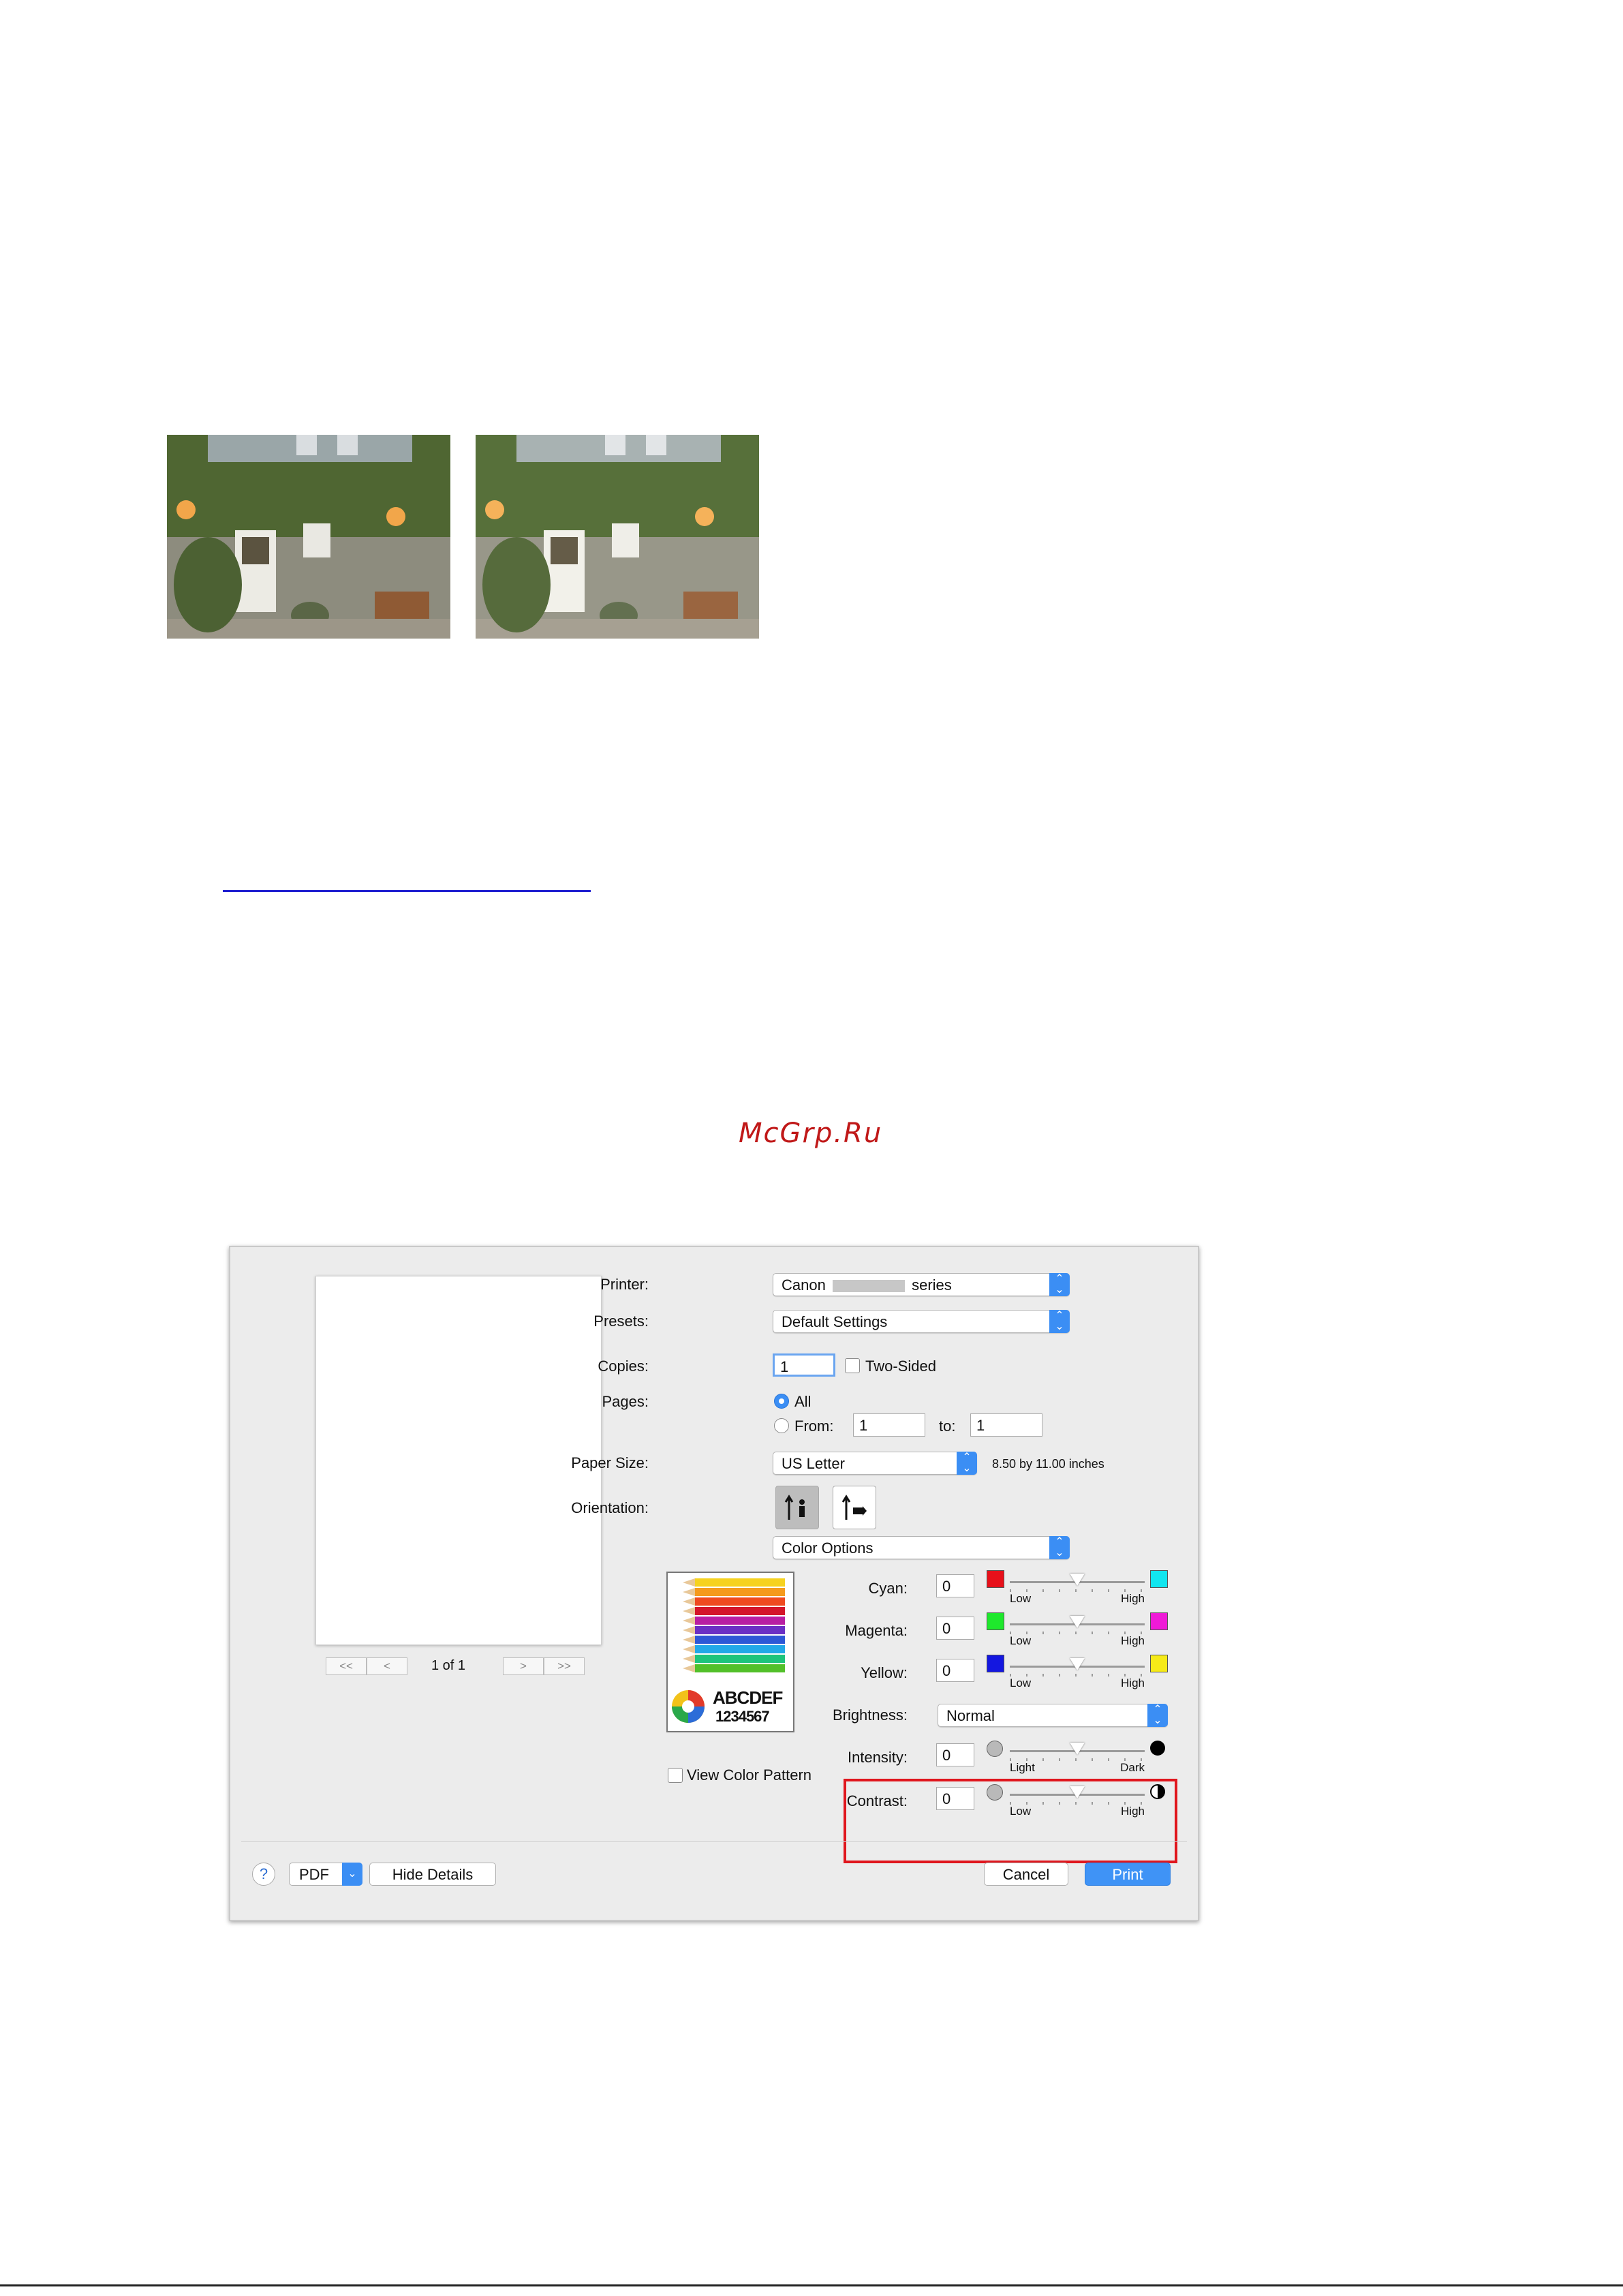 Image resolution: width=1623 pixels, height=2296 pixels. Describe the element at coordinates (387, 1666) in the screenshot. I see `previous-page-button: <` at that location.